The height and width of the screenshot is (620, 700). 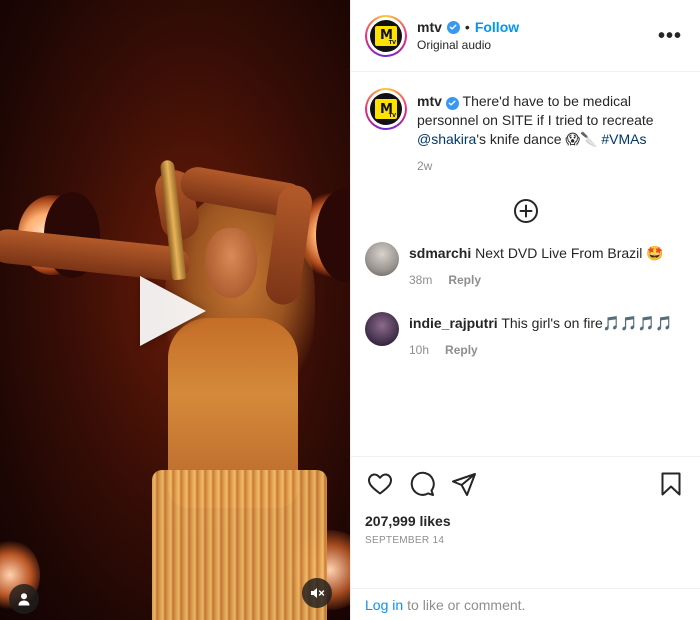 I want to click on author-username: mtv, so click(x=429, y=27).